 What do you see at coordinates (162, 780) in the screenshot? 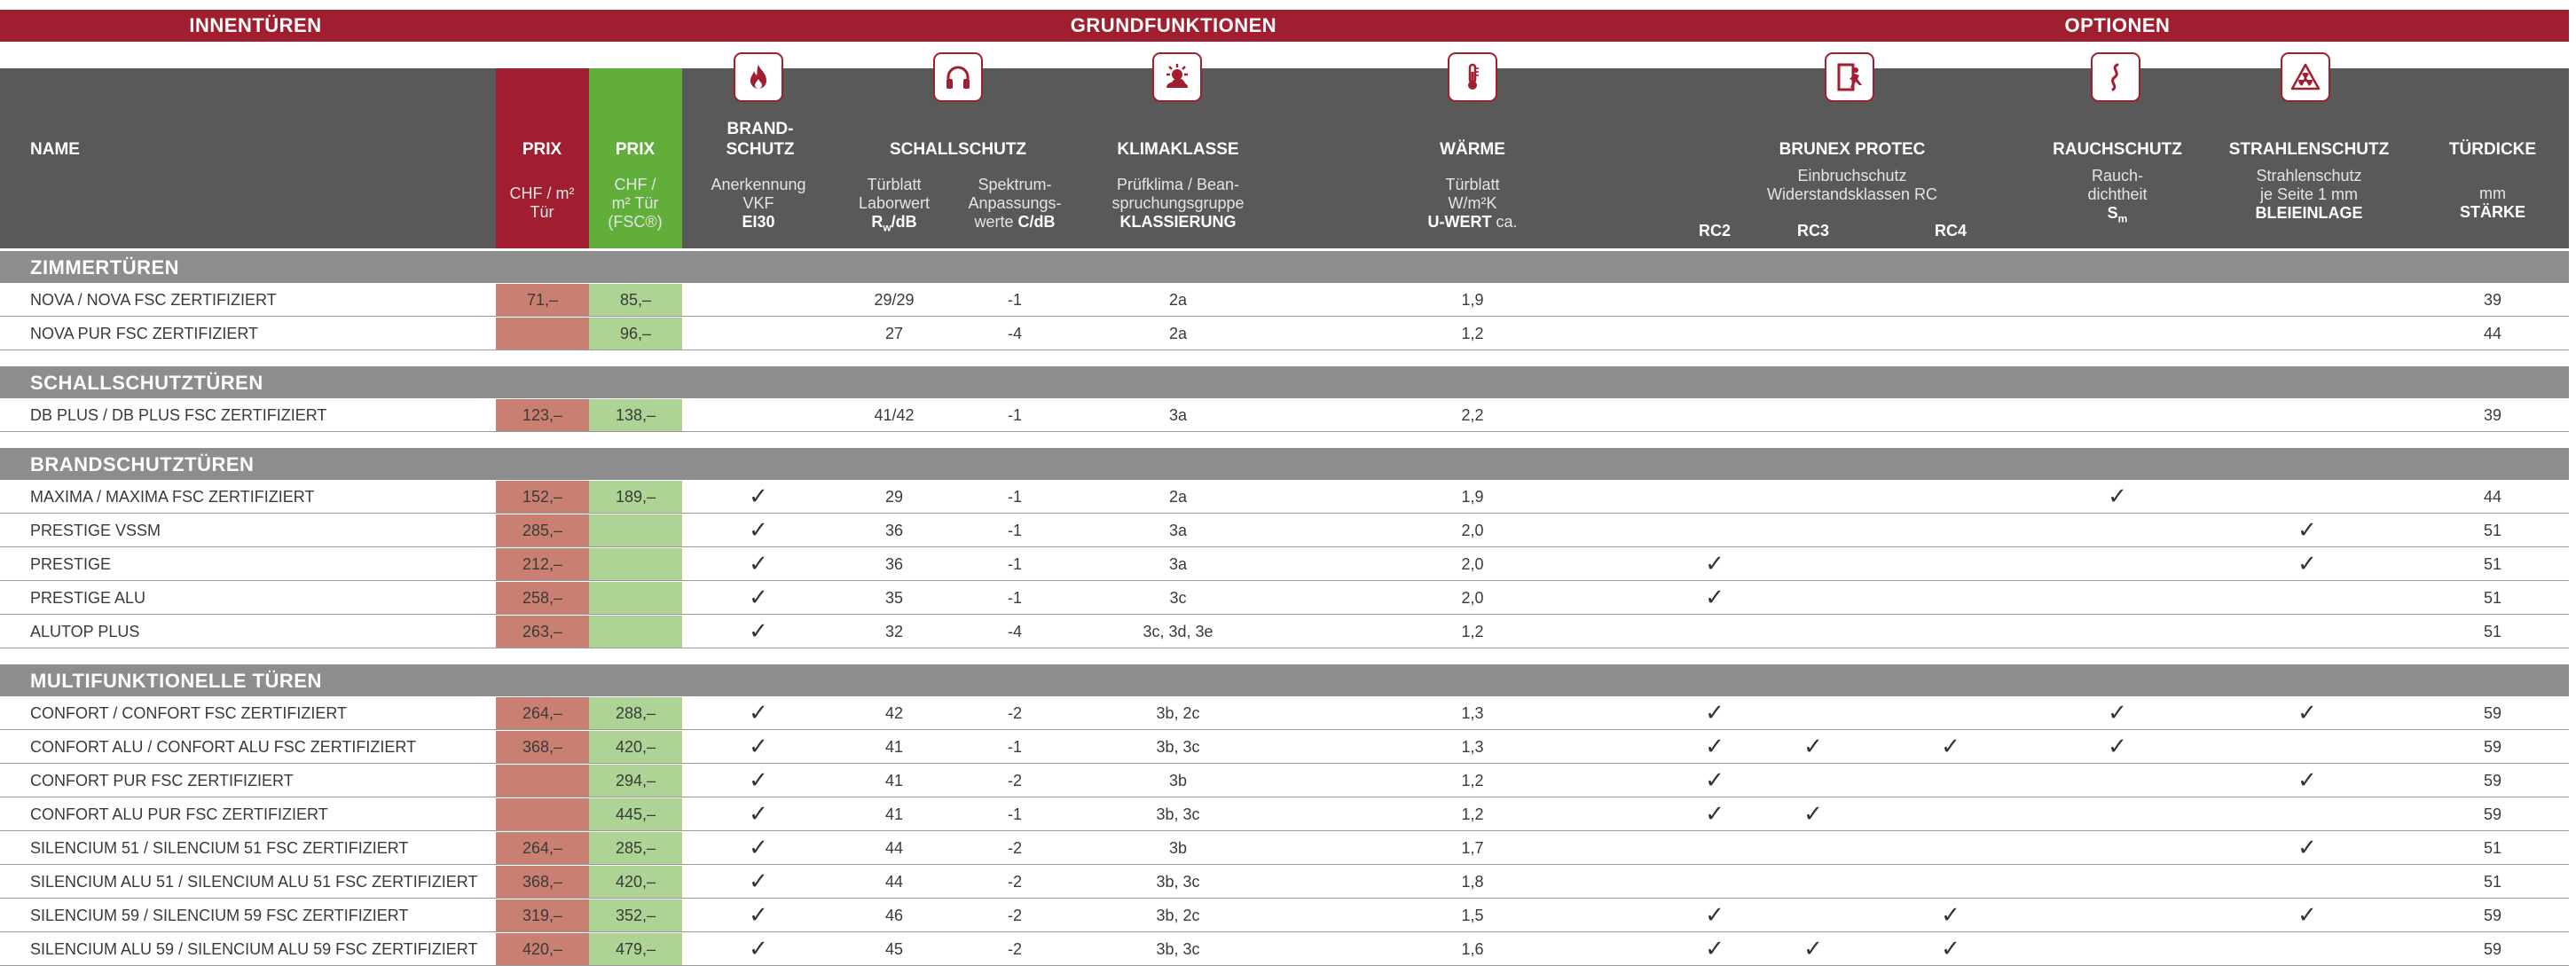
I see `product-name: CONFORT PUR FSC ZERTIFIZIERT` at bounding box center [162, 780].